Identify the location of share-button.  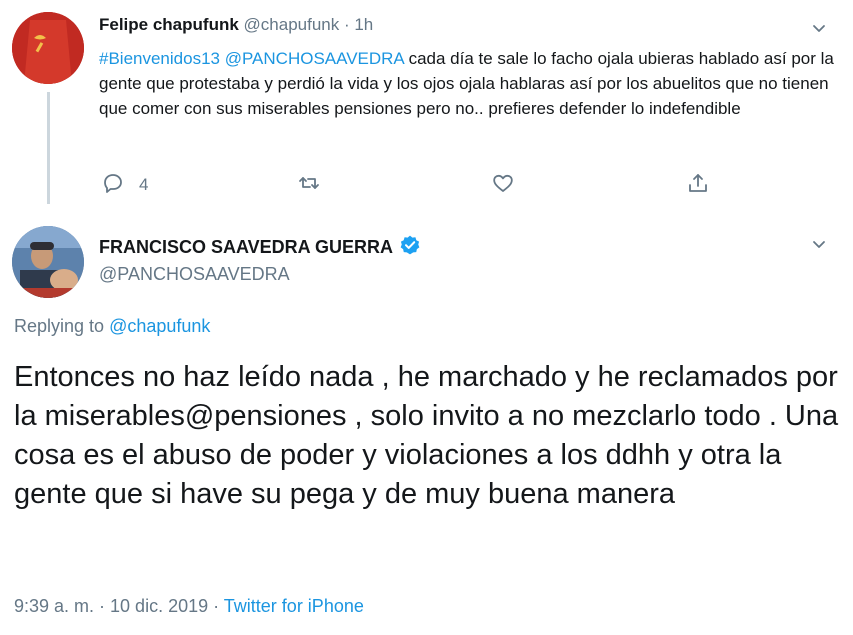
(698, 185).